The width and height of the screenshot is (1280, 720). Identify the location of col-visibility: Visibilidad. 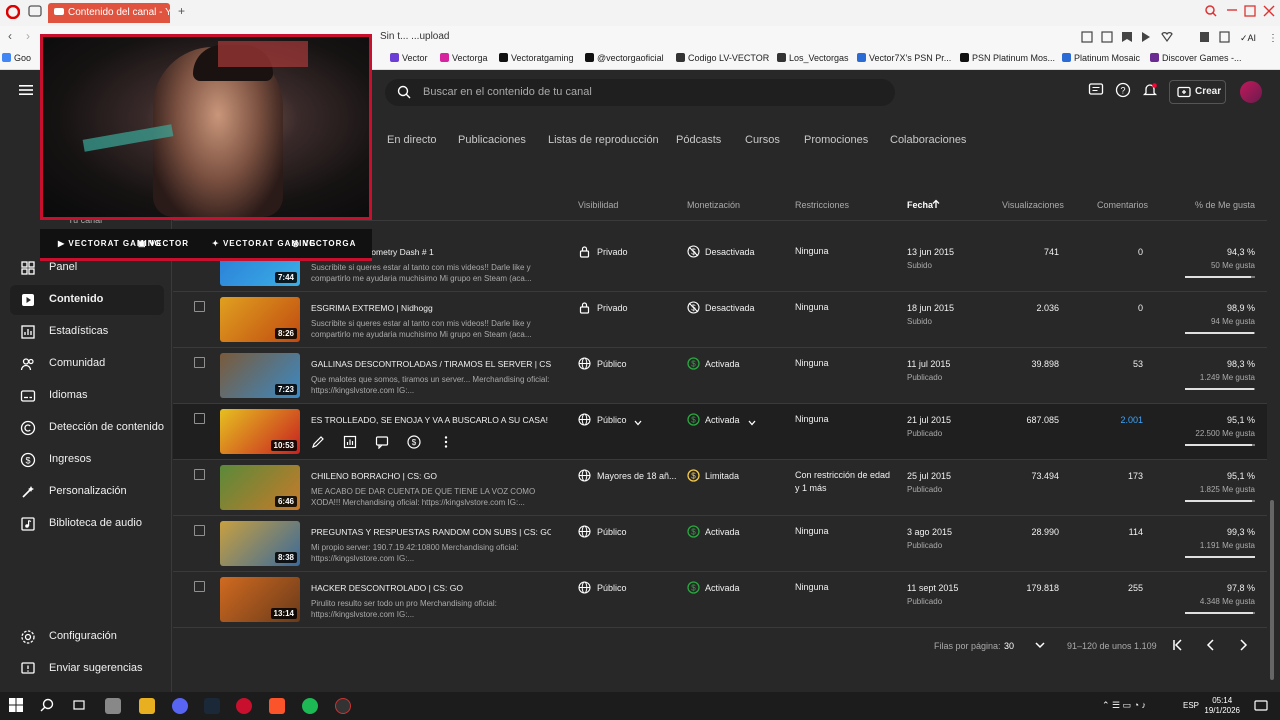
(598, 205).